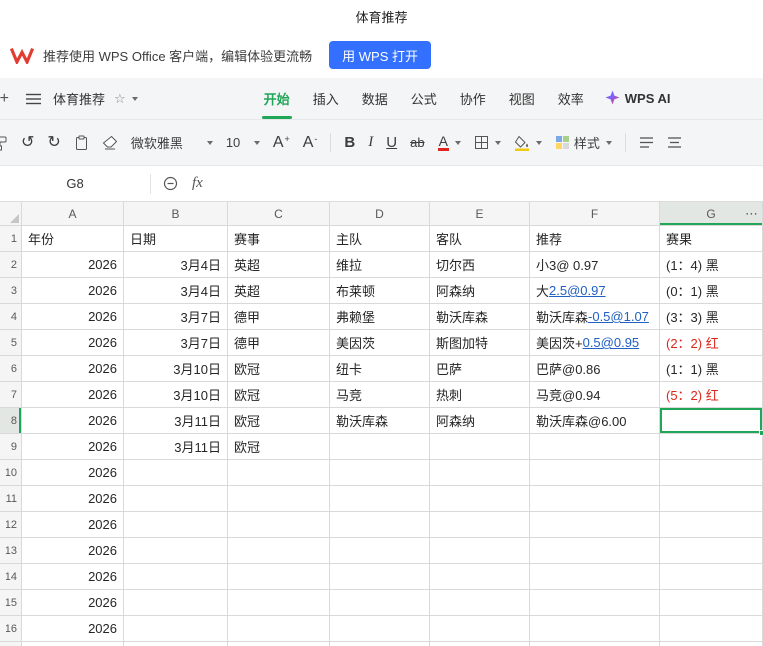  I want to click on cell-B14, so click(176, 577).